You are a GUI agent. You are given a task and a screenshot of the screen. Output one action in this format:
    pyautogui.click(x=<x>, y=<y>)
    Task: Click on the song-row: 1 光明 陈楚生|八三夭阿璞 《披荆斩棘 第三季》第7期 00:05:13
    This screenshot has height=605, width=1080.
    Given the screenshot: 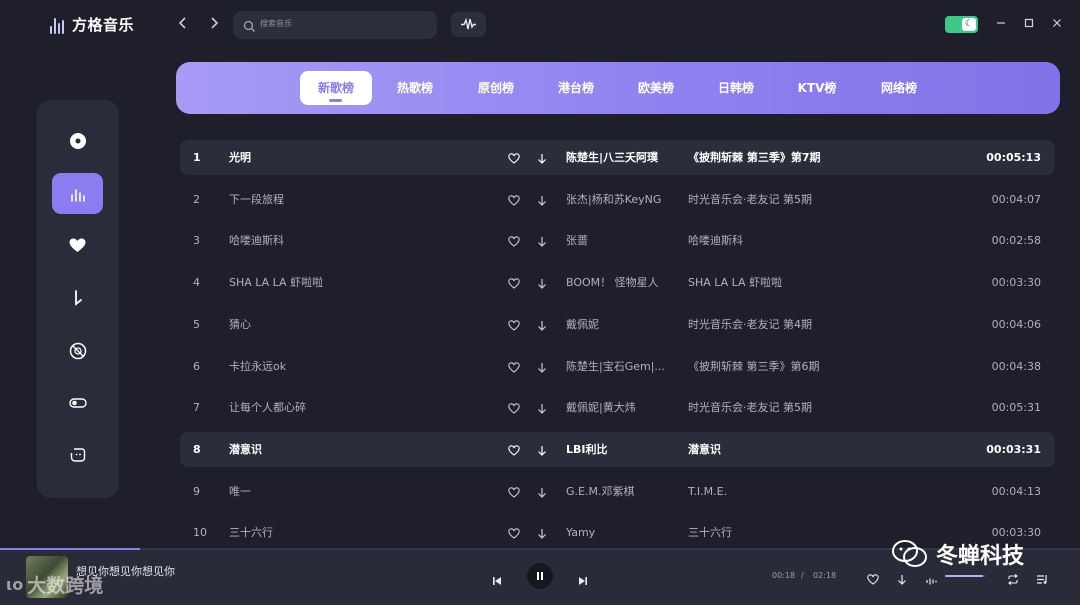 What is the action you would take?
    pyautogui.click(x=617, y=157)
    